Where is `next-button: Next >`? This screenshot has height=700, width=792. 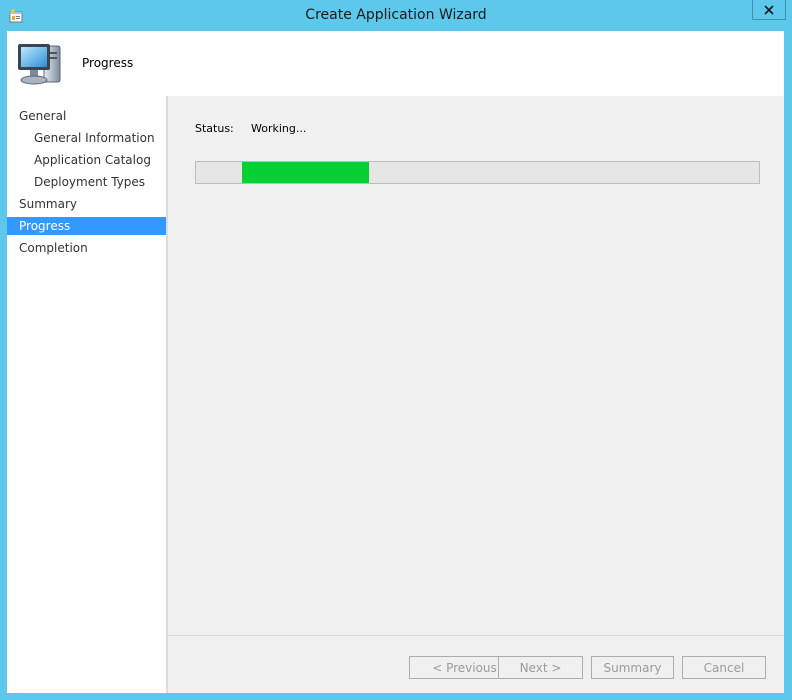
next-button: Next > is located at coordinates (540, 667).